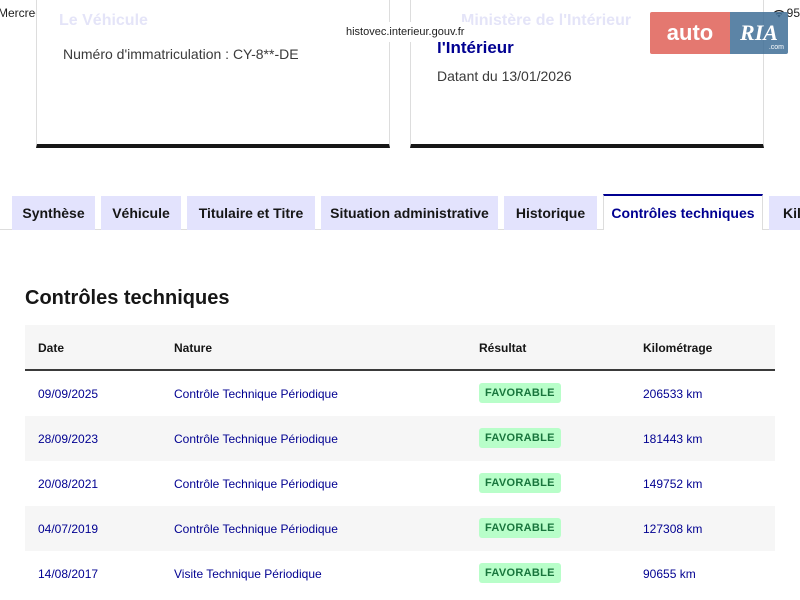  Describe the element at coordinates (683, 212) in the screenshot. I see `tab-controles-techniques: Contrôles techniques` at that location.